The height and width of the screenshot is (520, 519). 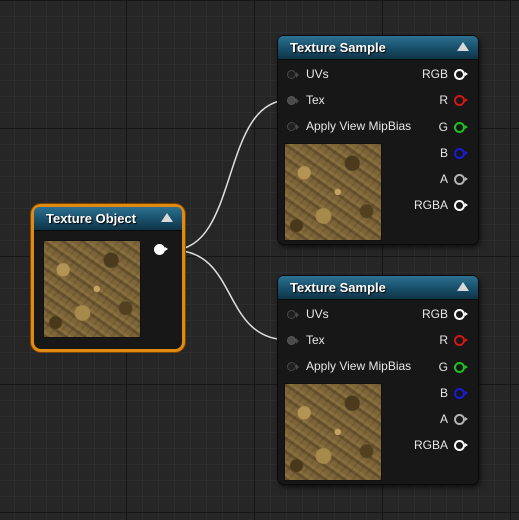 I want to click on texture-output-pin-icon, so click(x=161, y=249).